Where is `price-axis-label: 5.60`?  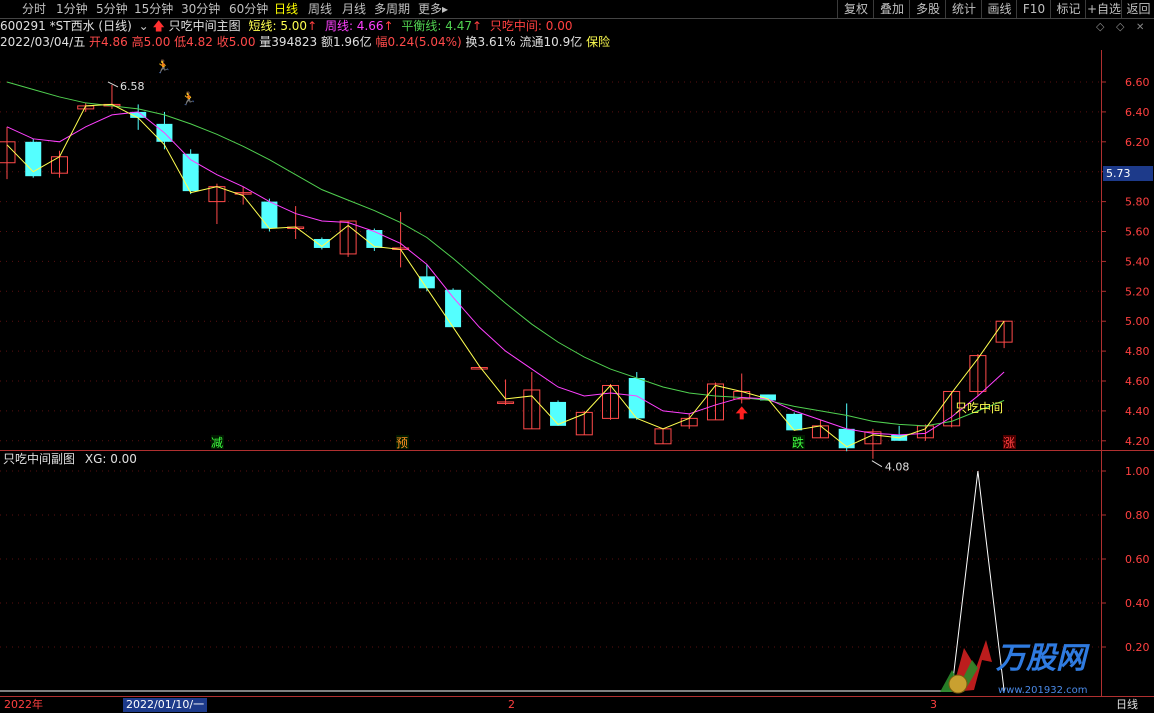
price-axis-label: 5.60 is located at coordinates (1137, 232).